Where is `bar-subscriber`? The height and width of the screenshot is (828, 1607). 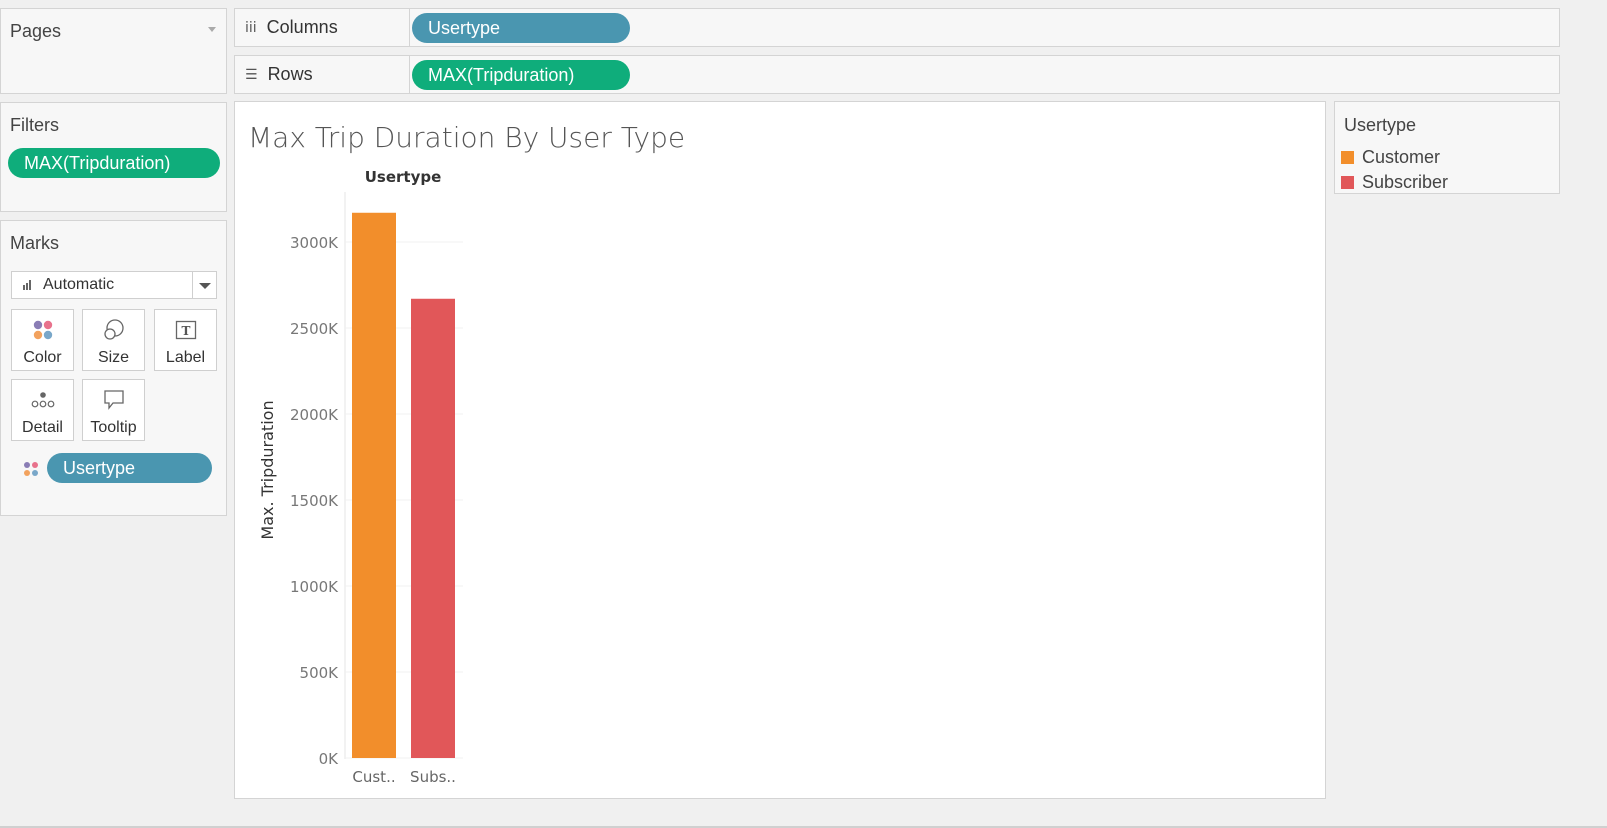 bar-subscriber is located at coordinates (433, 528).